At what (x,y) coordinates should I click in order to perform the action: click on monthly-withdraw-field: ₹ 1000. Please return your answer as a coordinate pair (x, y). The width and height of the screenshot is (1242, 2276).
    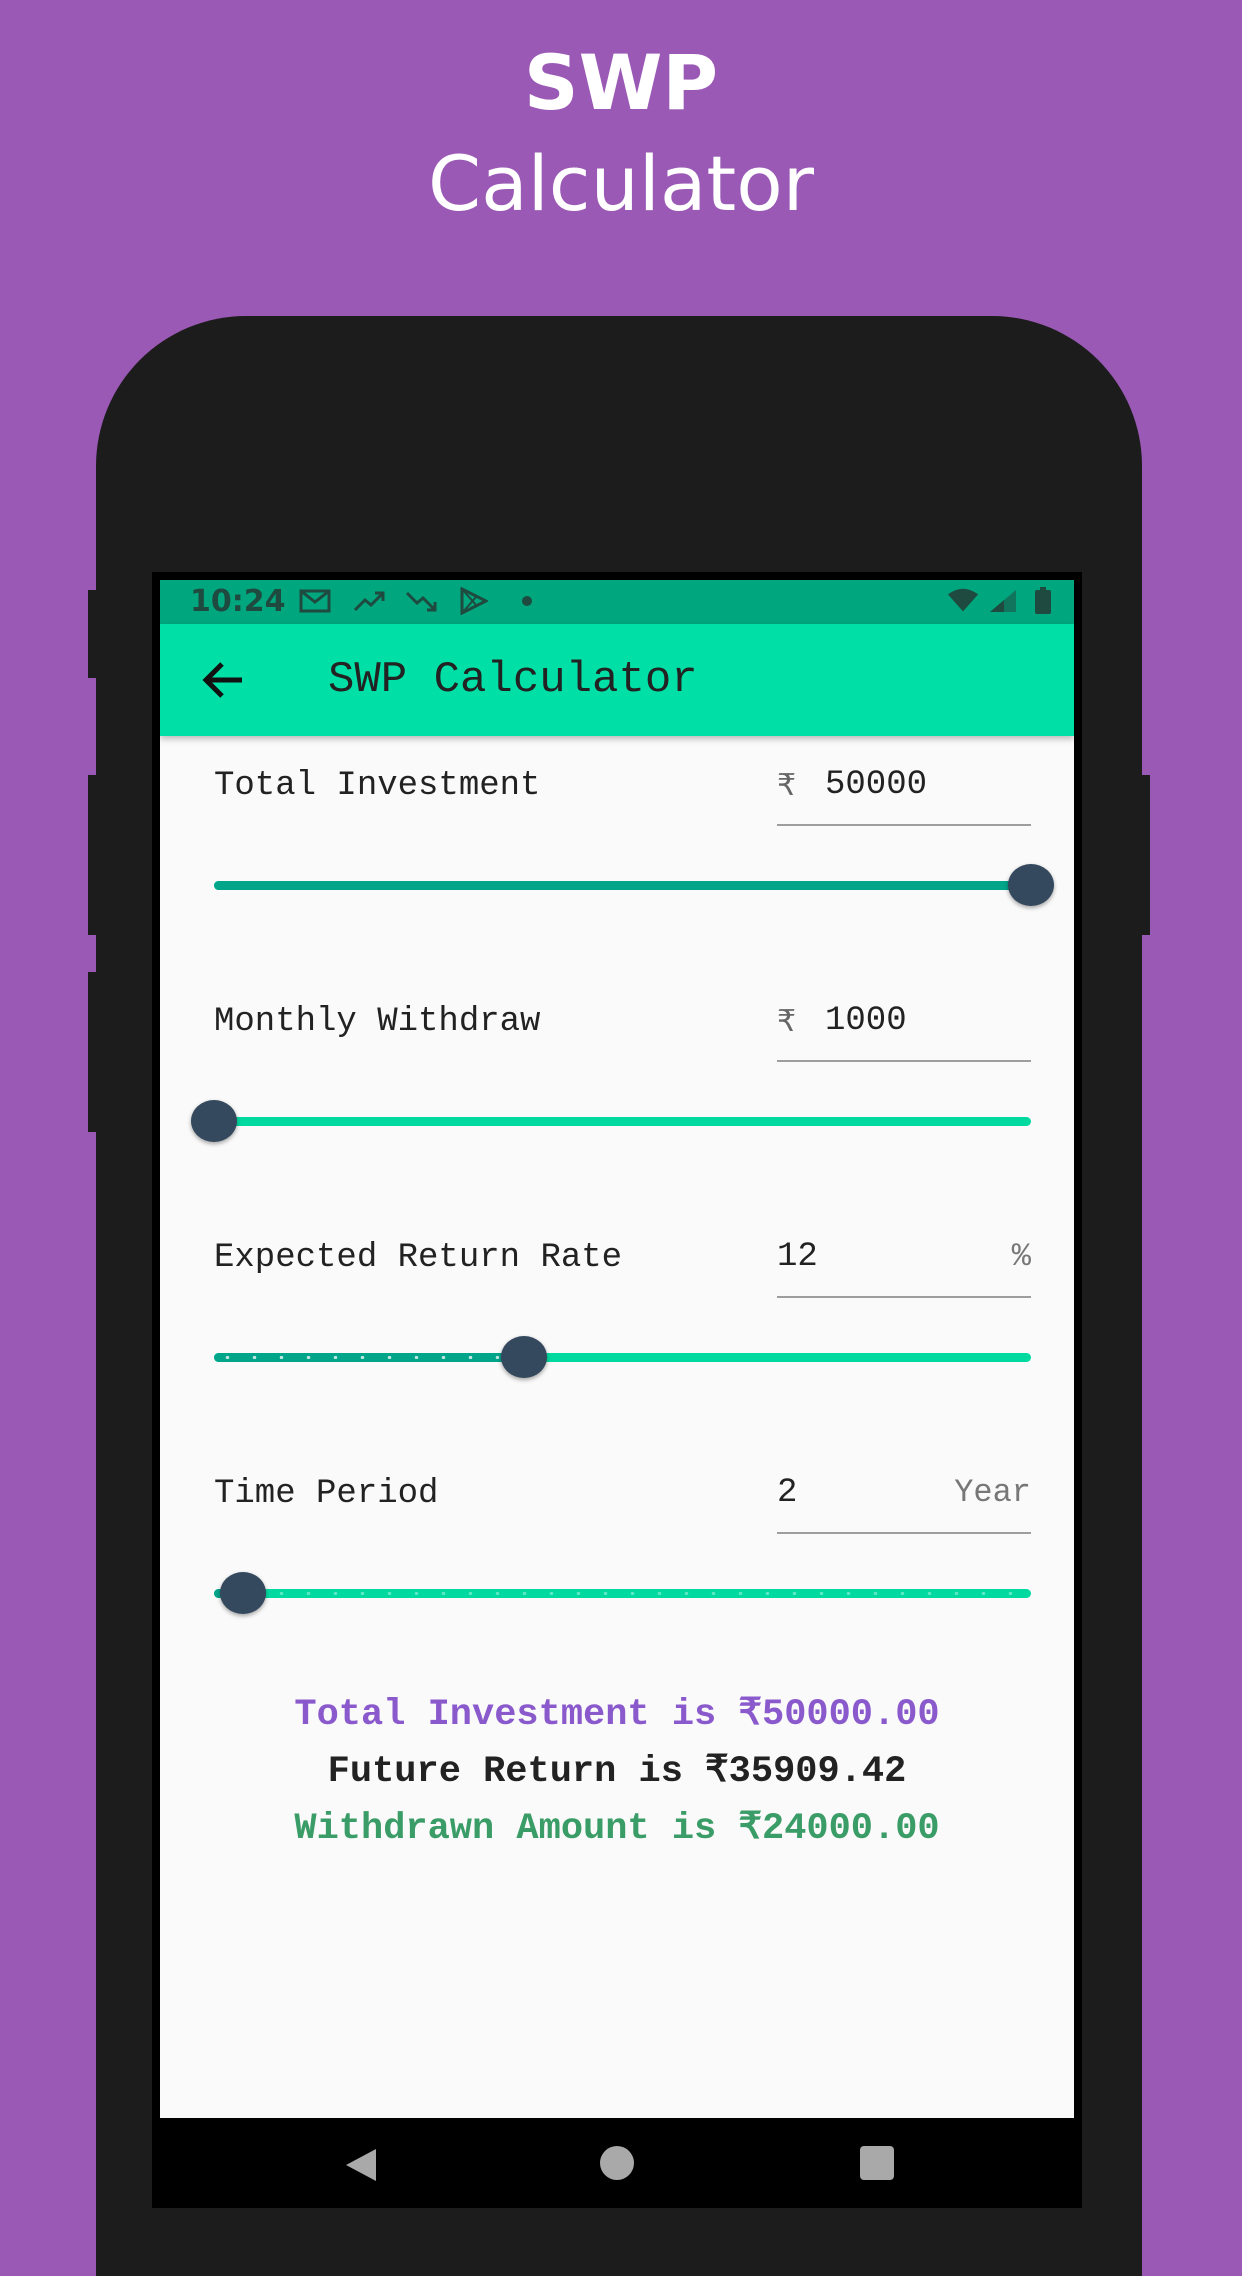
    Looking at the image, I should click on (904, 1031).